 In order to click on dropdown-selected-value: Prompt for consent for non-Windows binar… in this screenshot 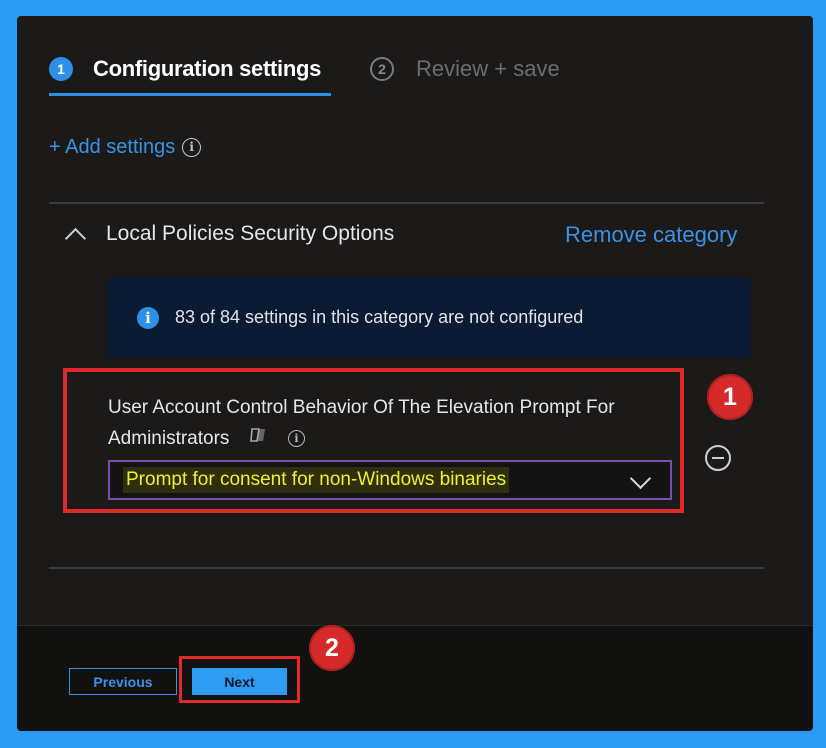, I will do `click(316, 480)`.